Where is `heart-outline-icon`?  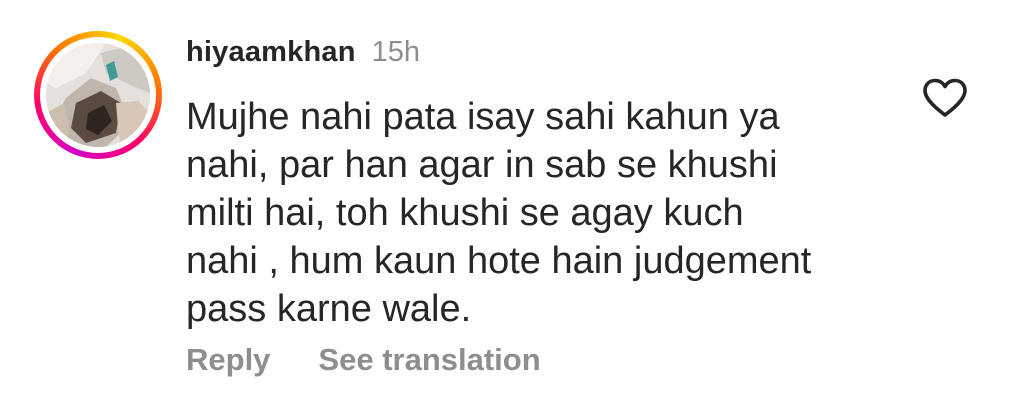
heart-outline-icon is located at coordinates (945, 97).